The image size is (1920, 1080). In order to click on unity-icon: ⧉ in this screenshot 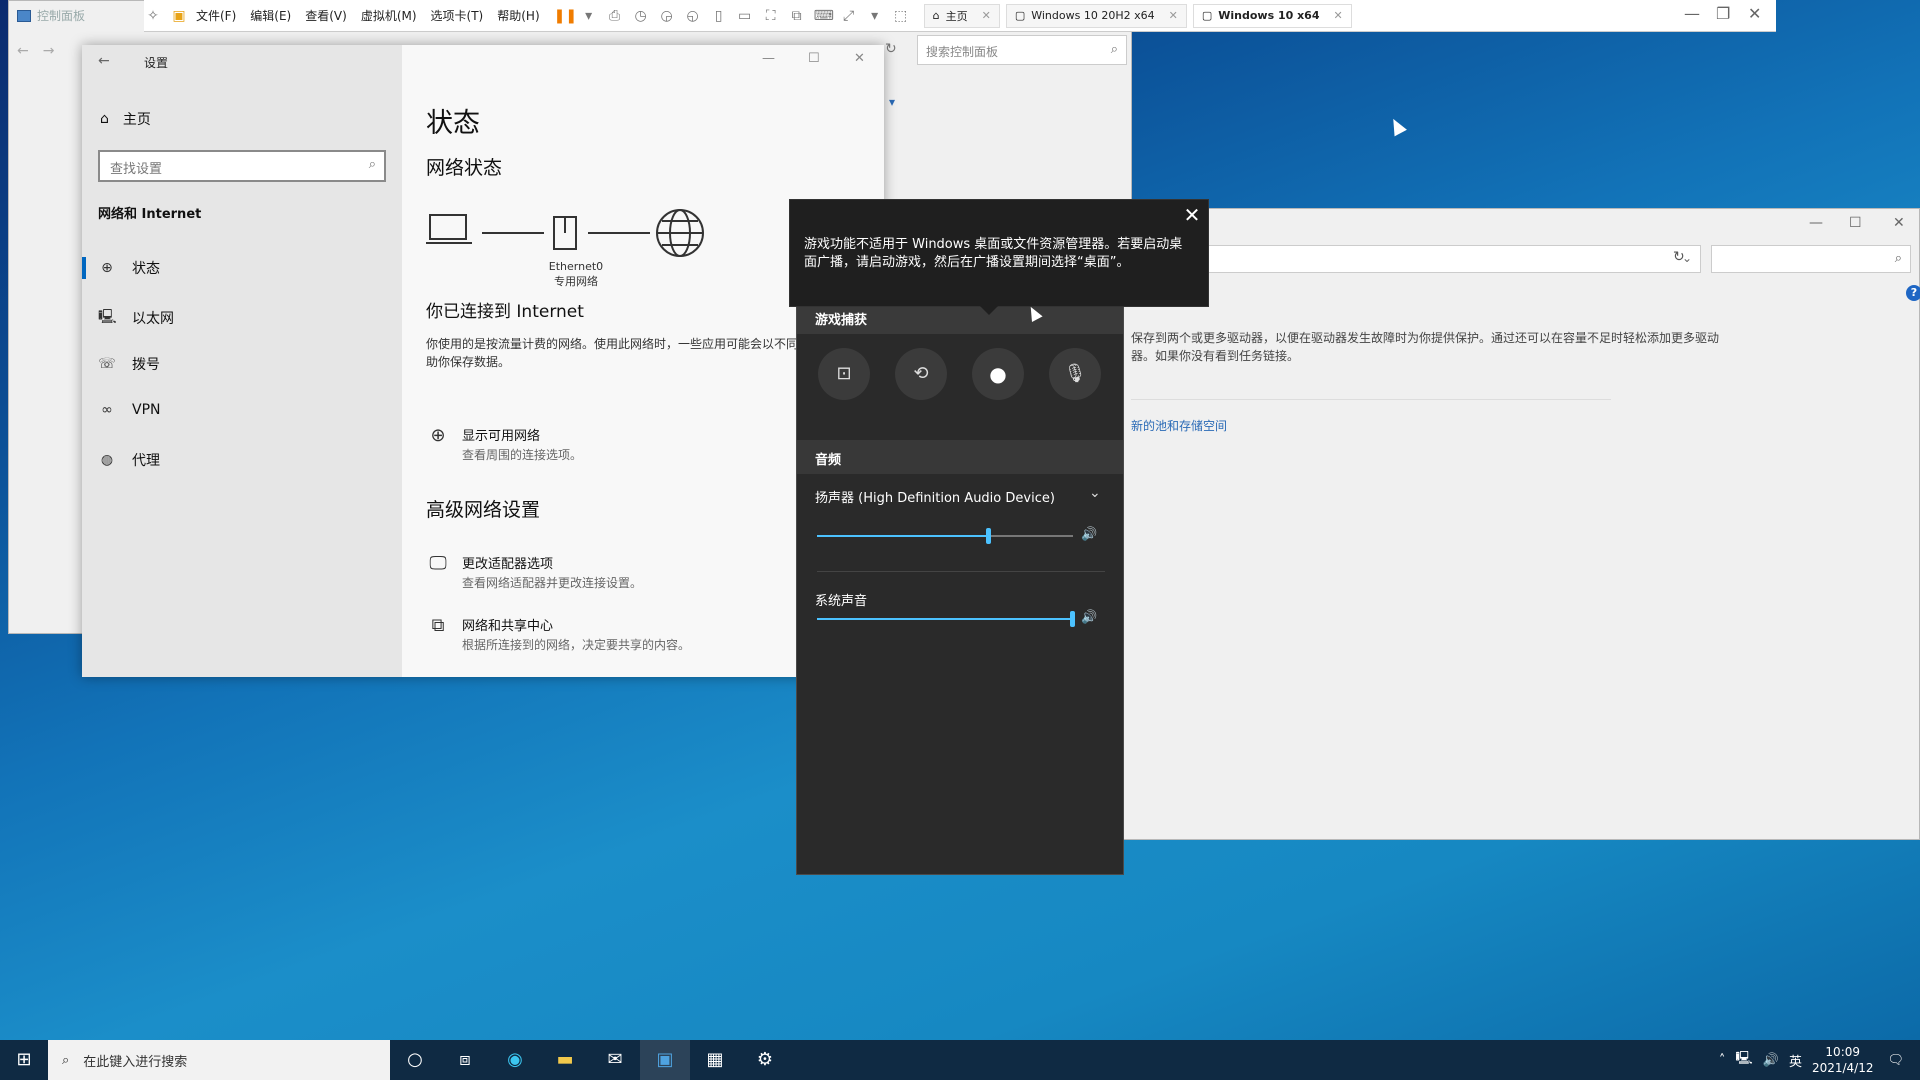, I will do `click(797, 16)`.